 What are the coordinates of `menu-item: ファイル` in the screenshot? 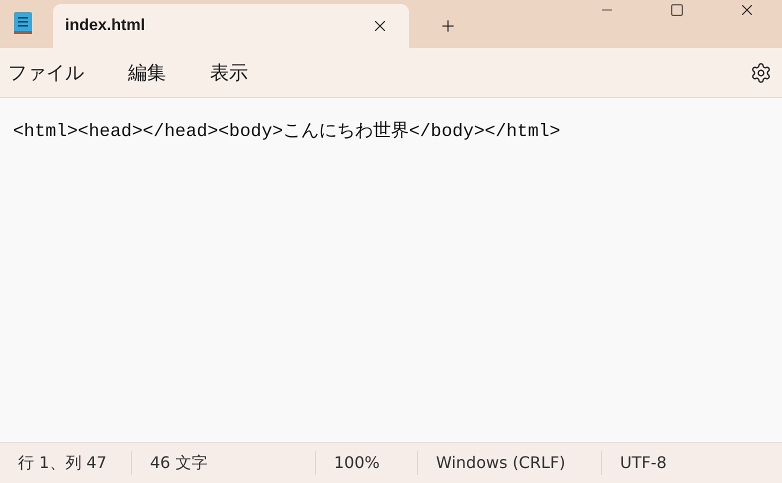 It's located at (46, 73).